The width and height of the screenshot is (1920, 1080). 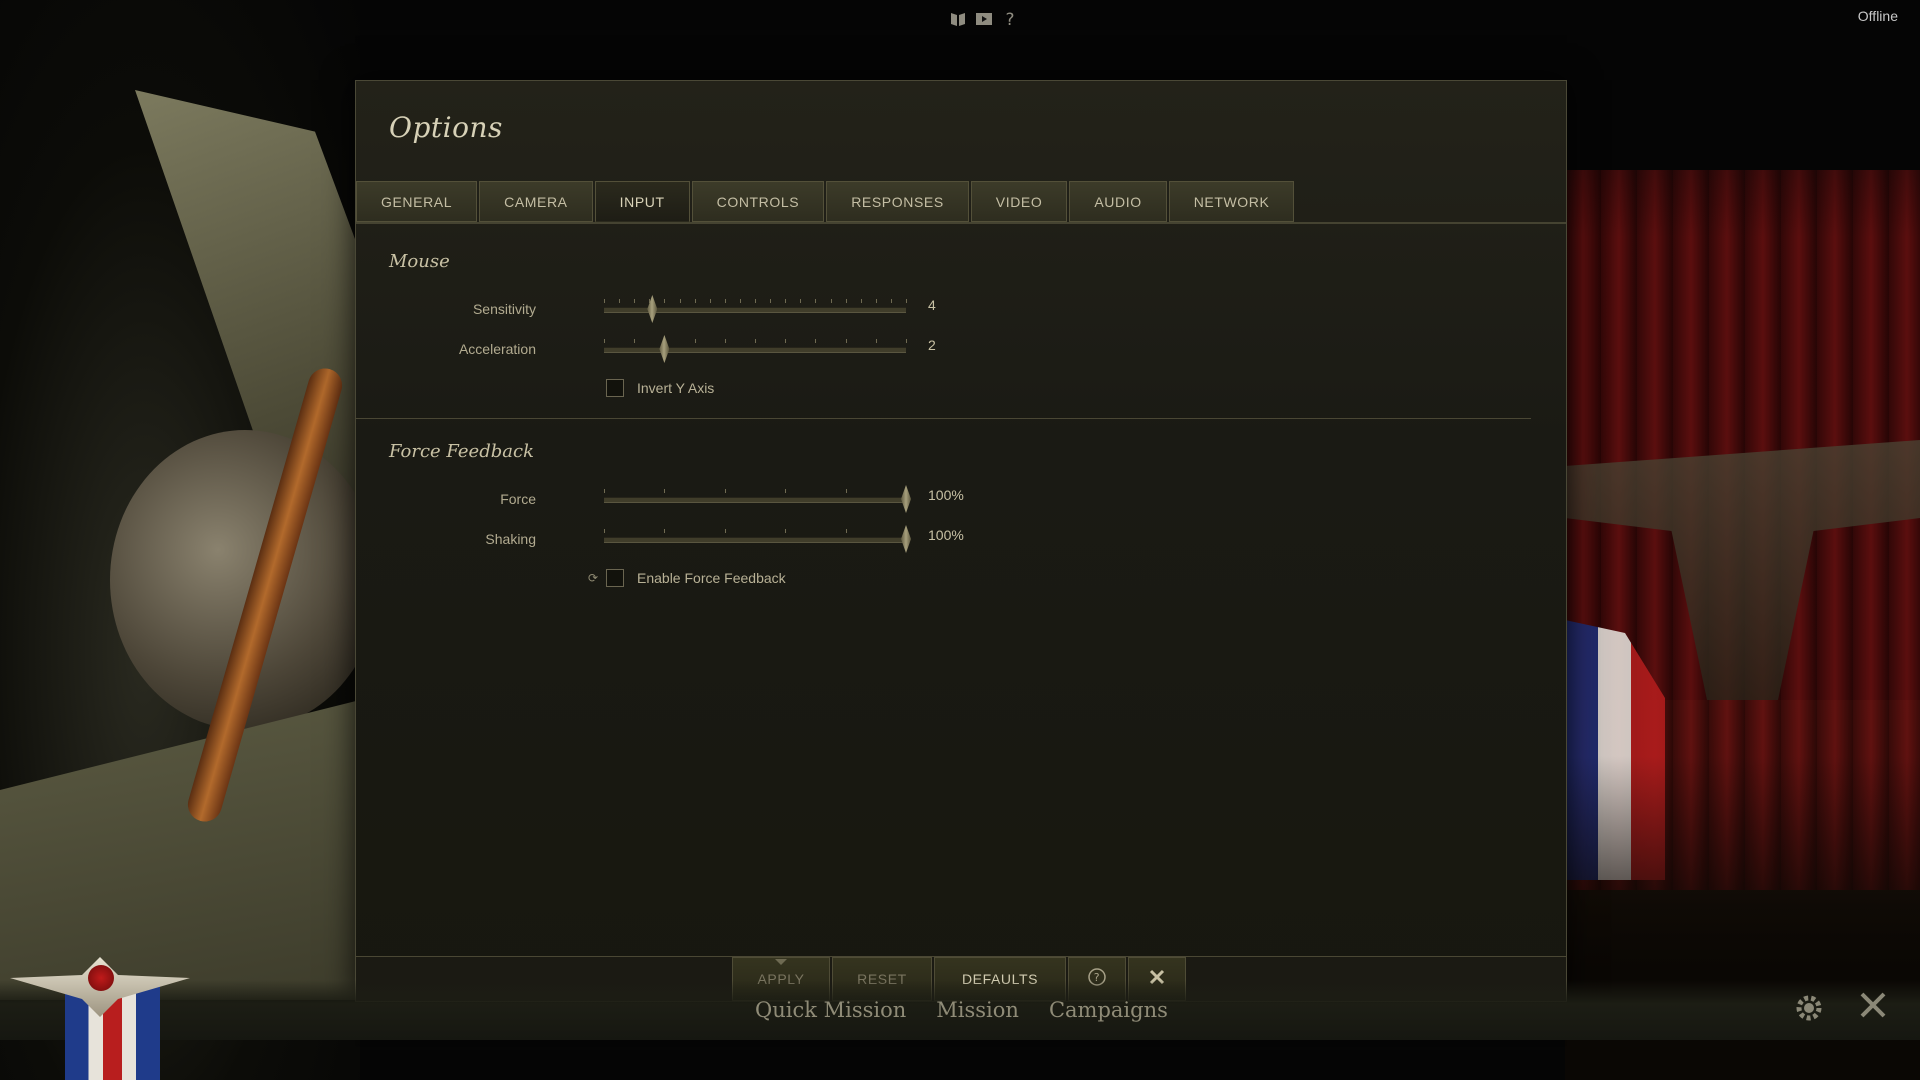 What do you see at coordinates (1877, 16) in the screenshot?
I see `connection-status: Offline` at bounding box center [1877, 16].